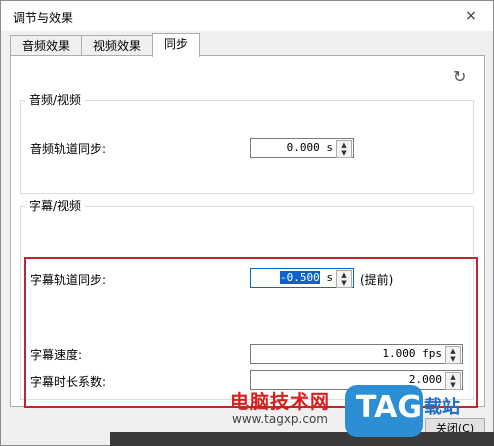  Describe the element at coordinates (309, 147) in the screenshot. I see `audio-track-sync-value: 0.000 s` at that location.